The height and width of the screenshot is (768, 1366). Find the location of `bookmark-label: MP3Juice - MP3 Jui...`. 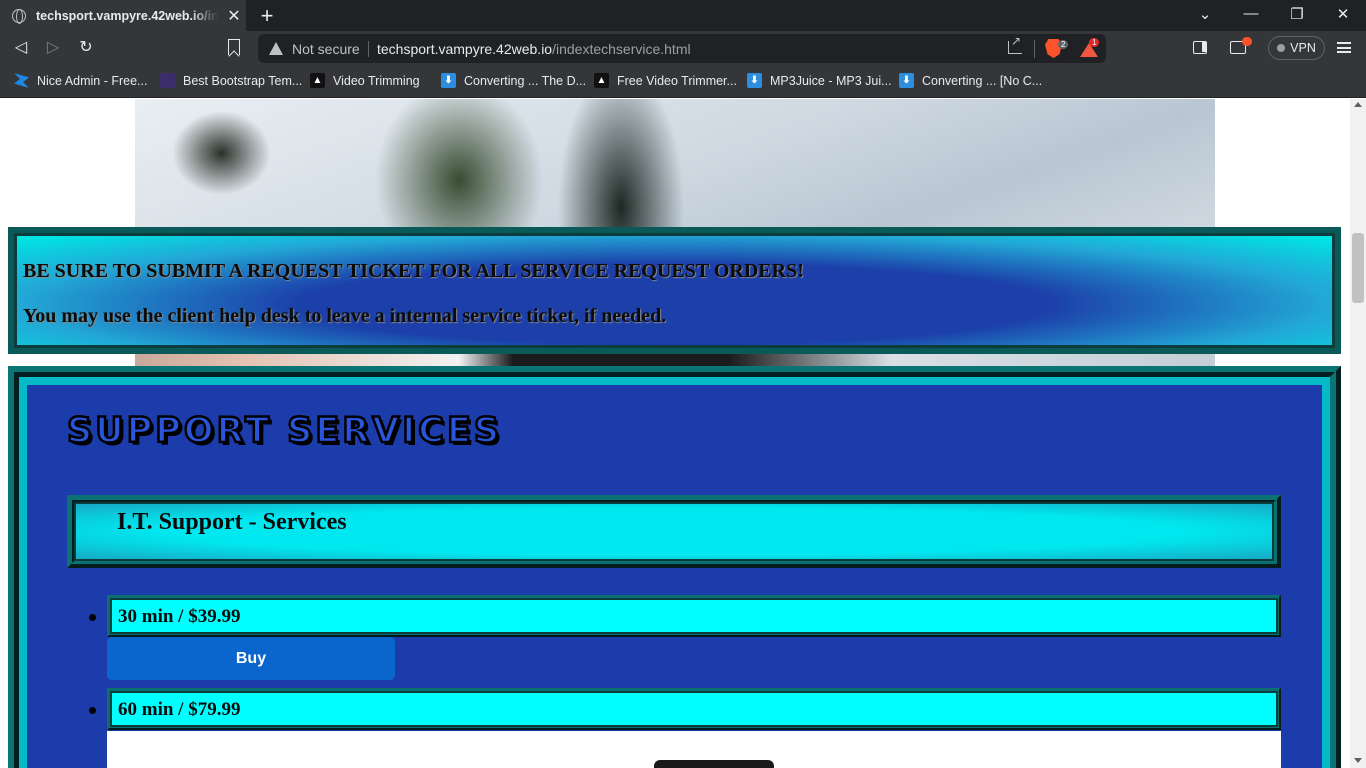

bookmark-label: MP3Juice - MP3 Jui... is located at coordinates (831, 80).